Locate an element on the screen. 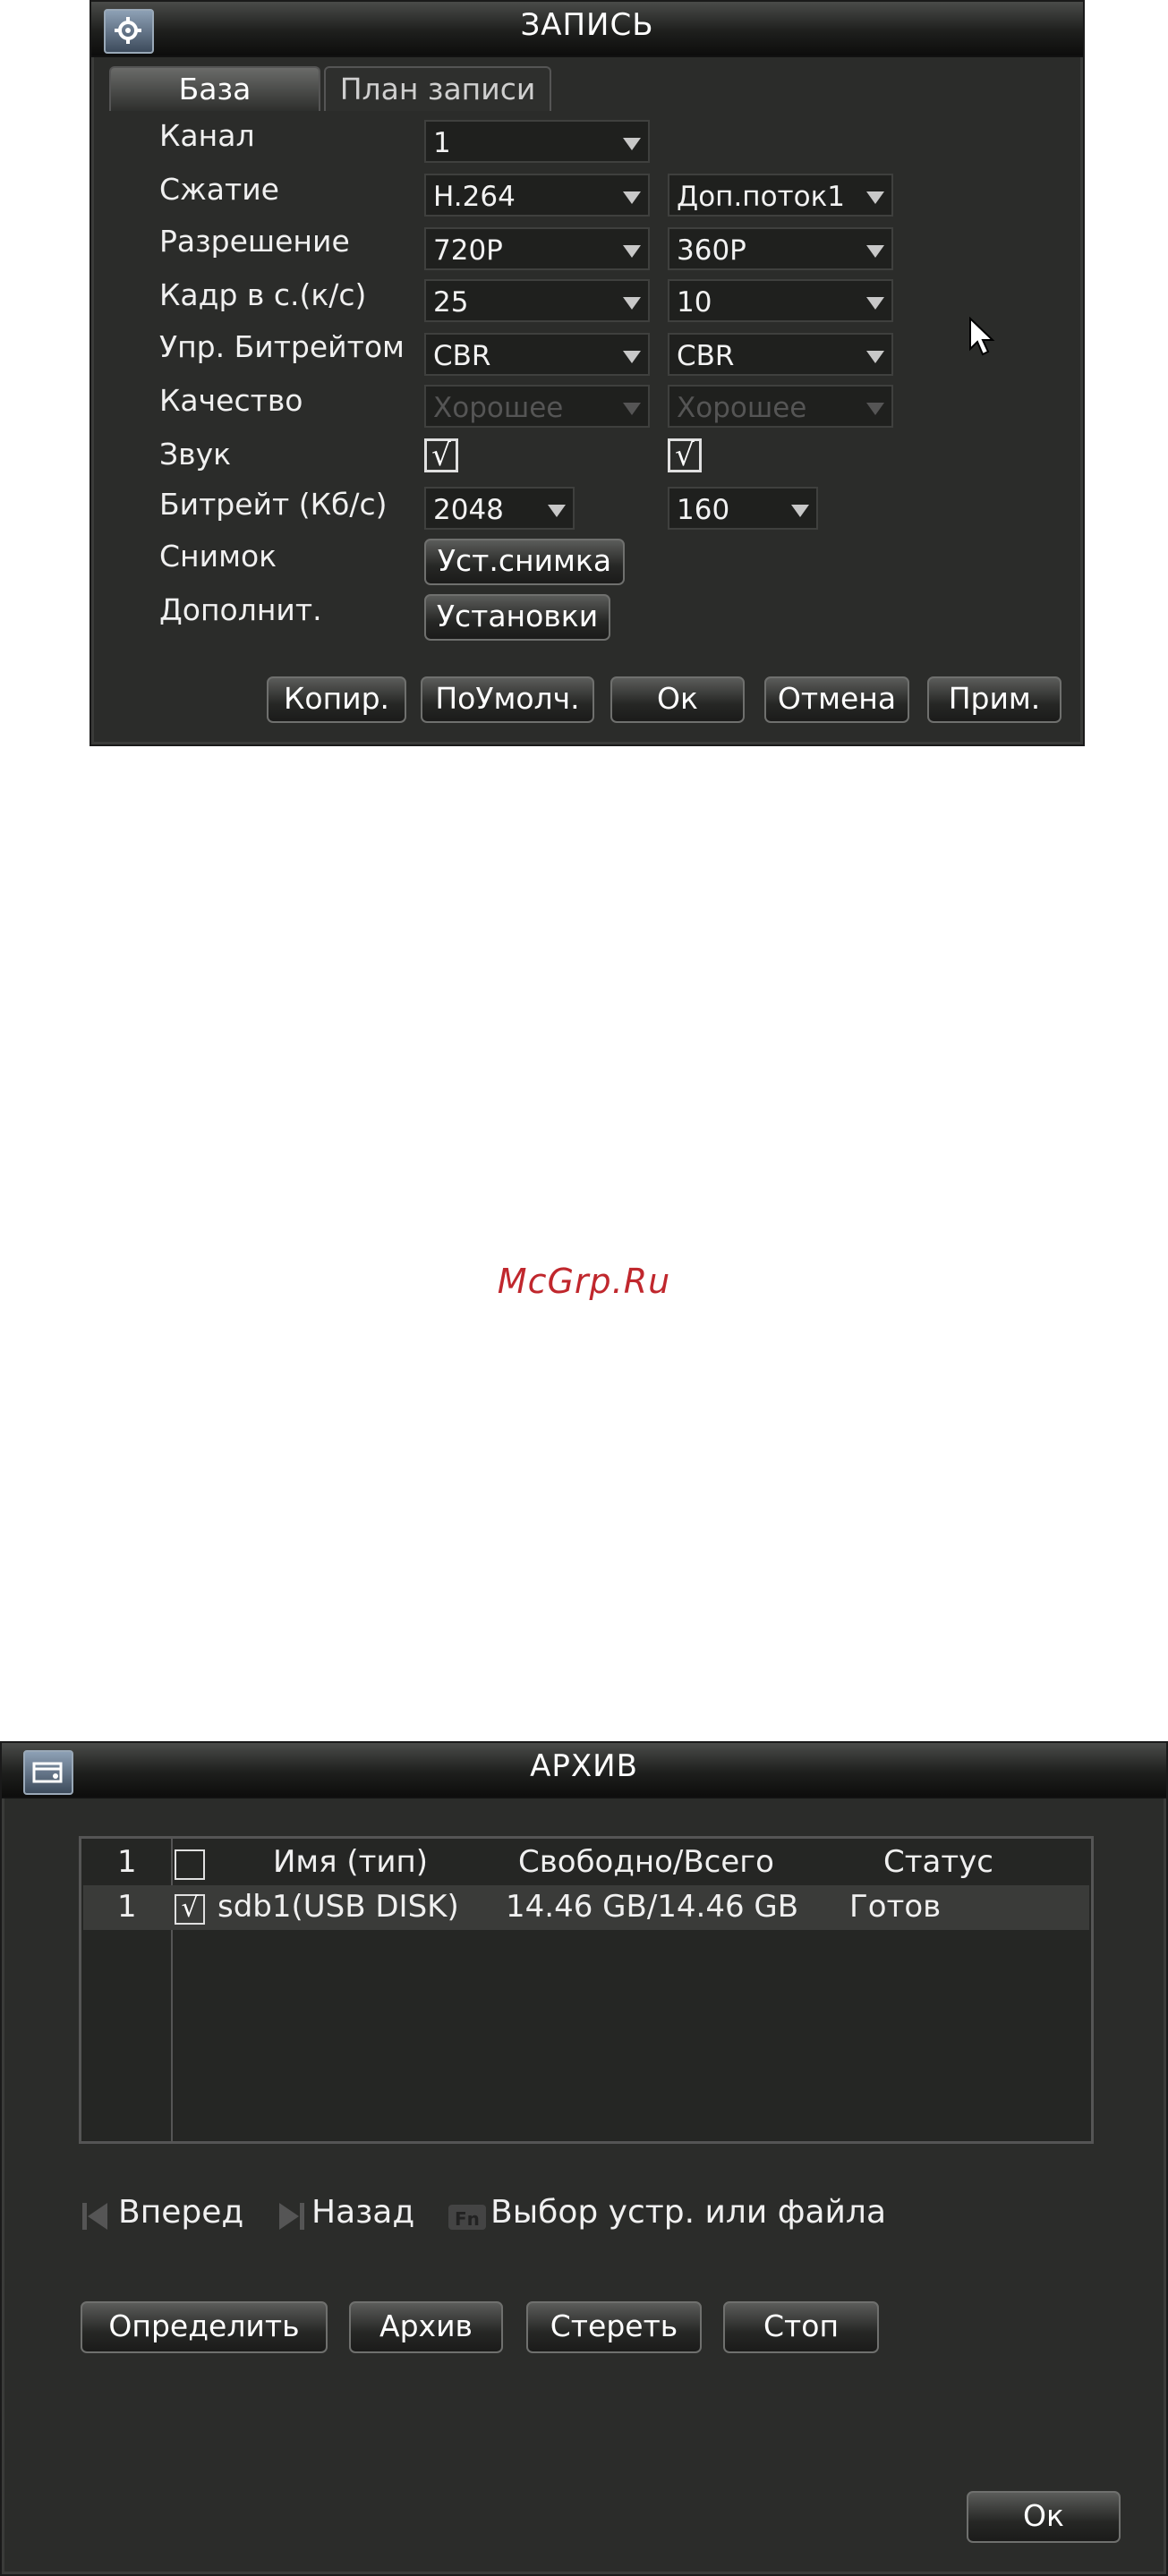 This screenshot has width=1168, height=2576. resolution-main-select: 720P is located at coordinates (537, 248).